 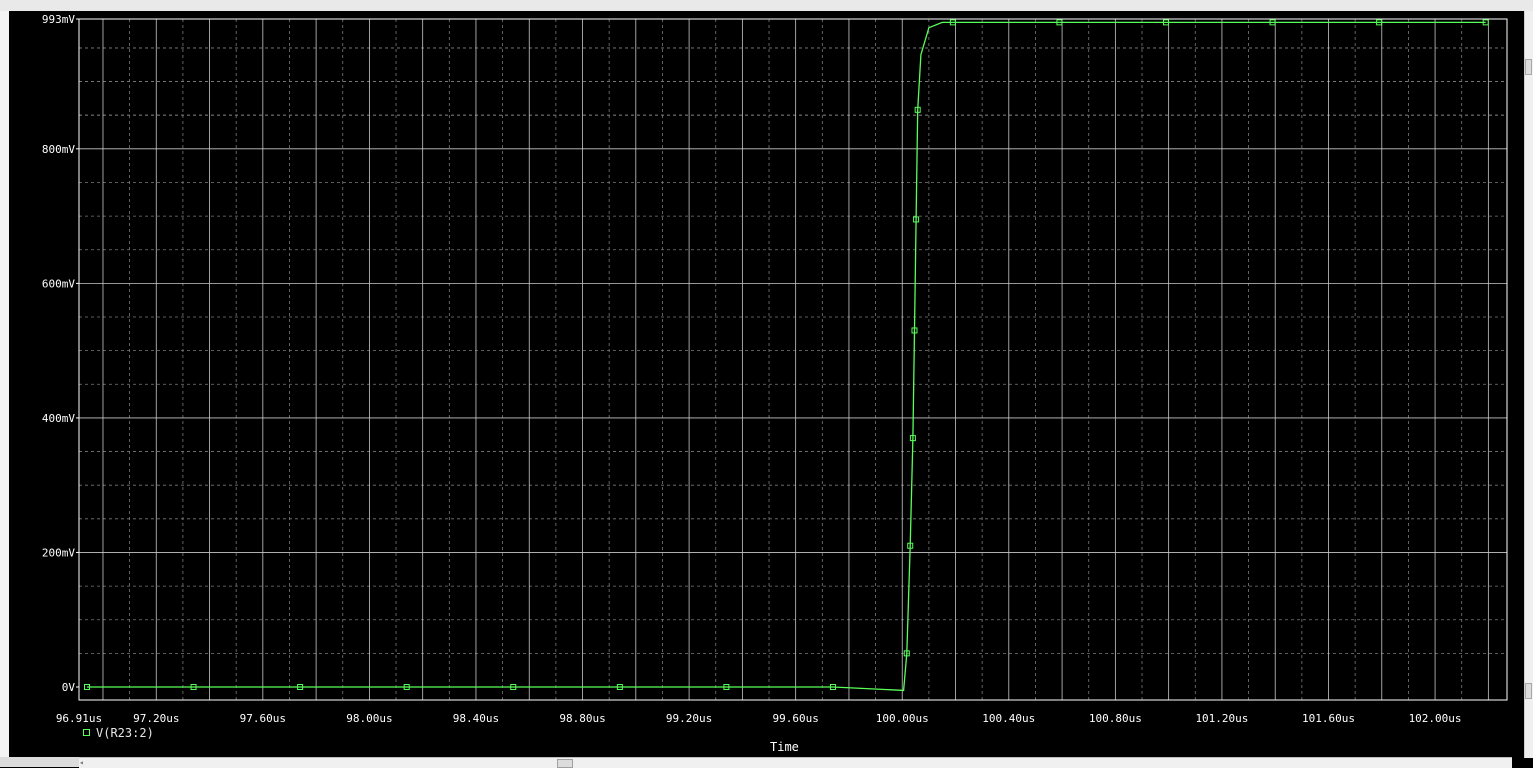 I want to click on y-tick-label: 600mV, so click(x=58, y=283).